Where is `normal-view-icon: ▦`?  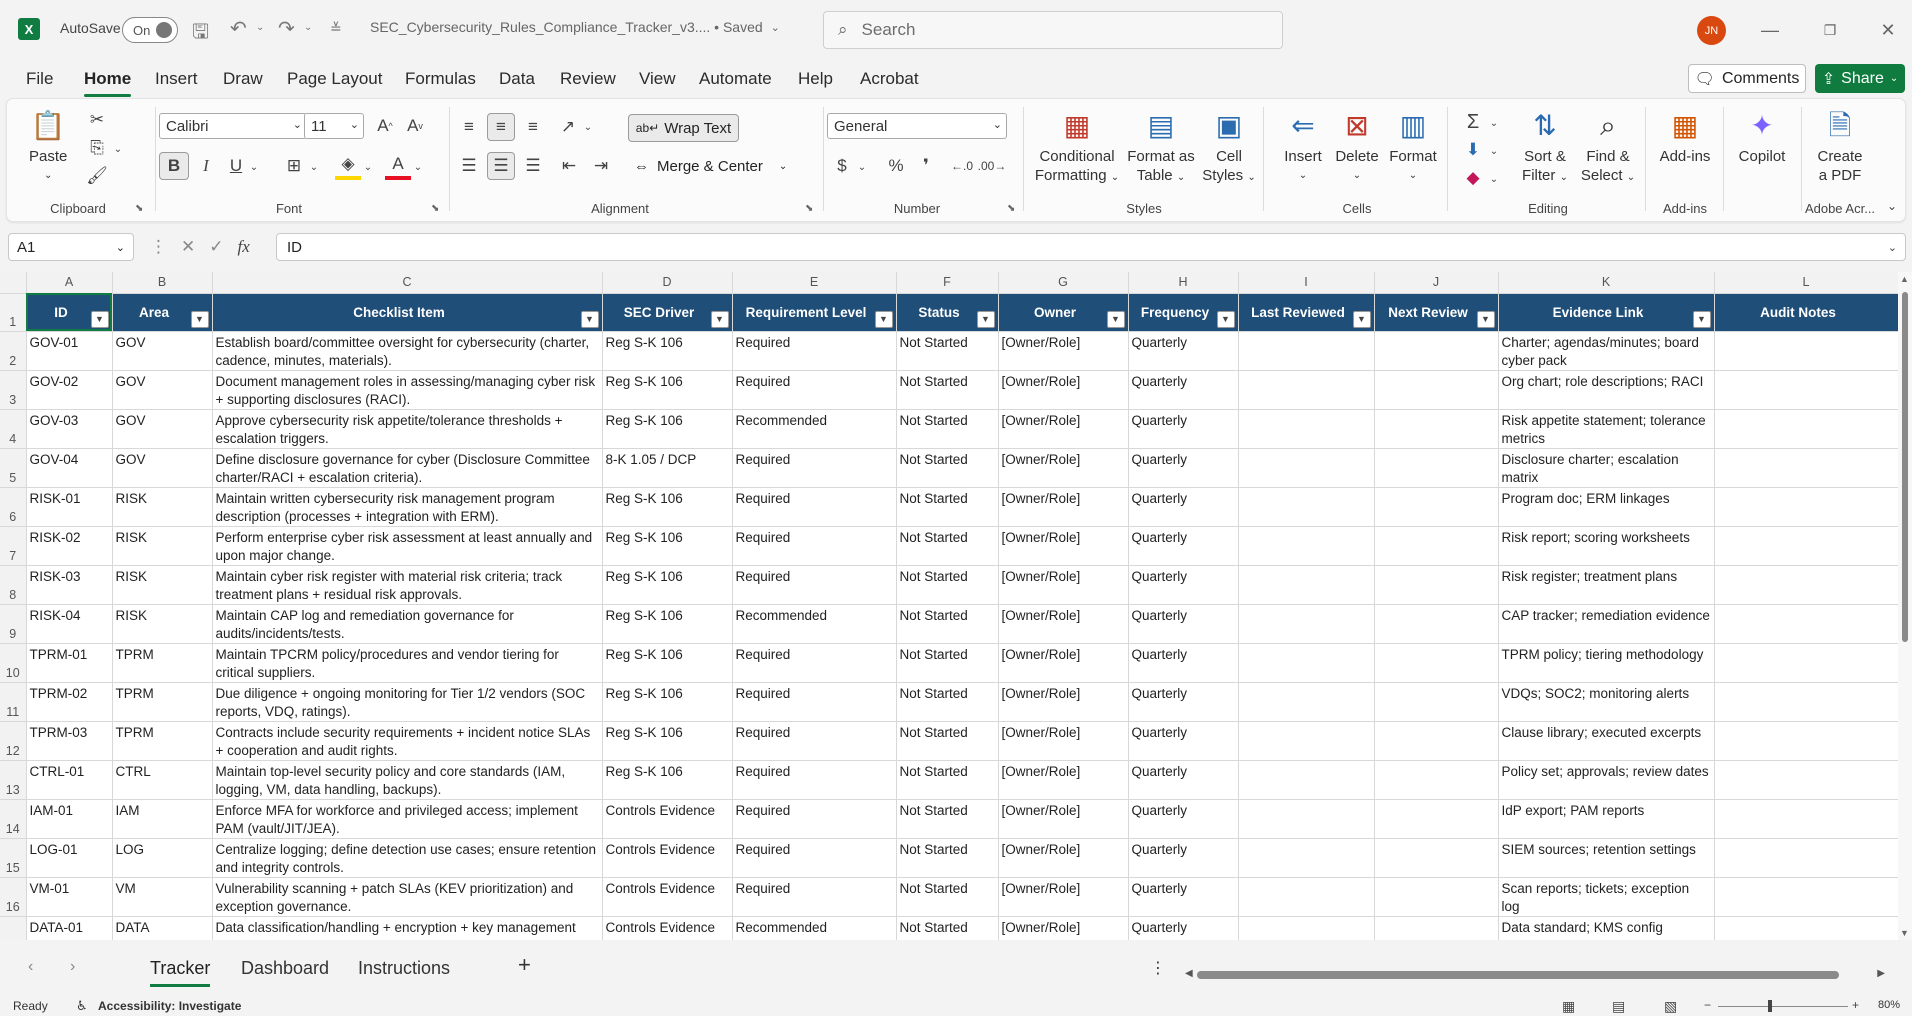
normal-view-icon: ▦ is located at coordinates (1568, 1006).